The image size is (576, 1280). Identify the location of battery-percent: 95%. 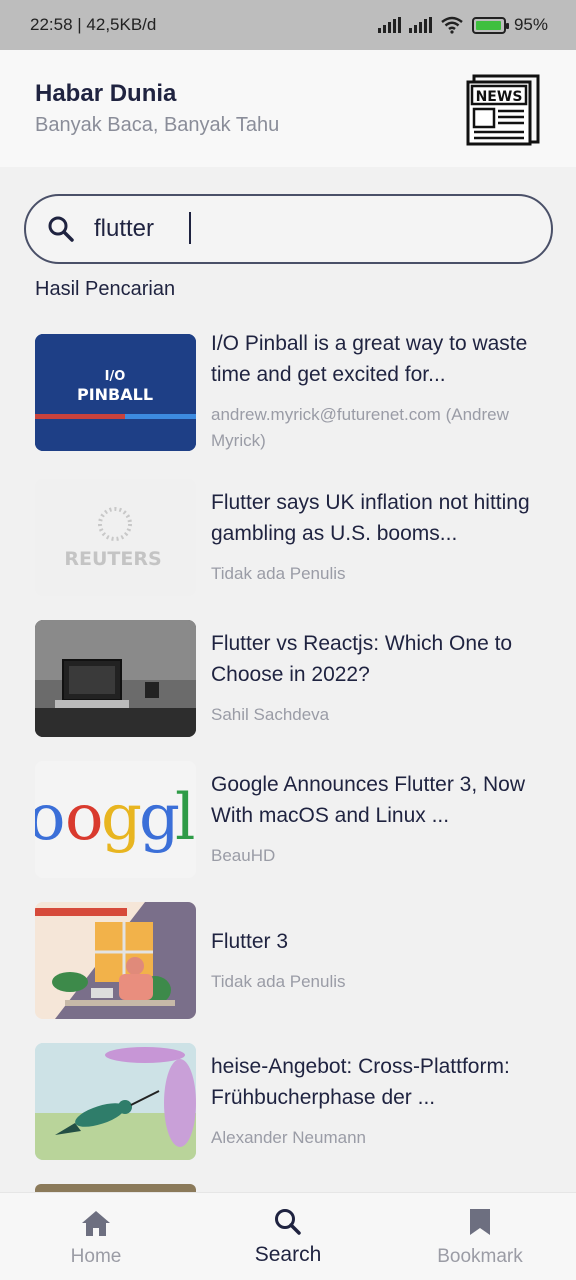
(530, 24).